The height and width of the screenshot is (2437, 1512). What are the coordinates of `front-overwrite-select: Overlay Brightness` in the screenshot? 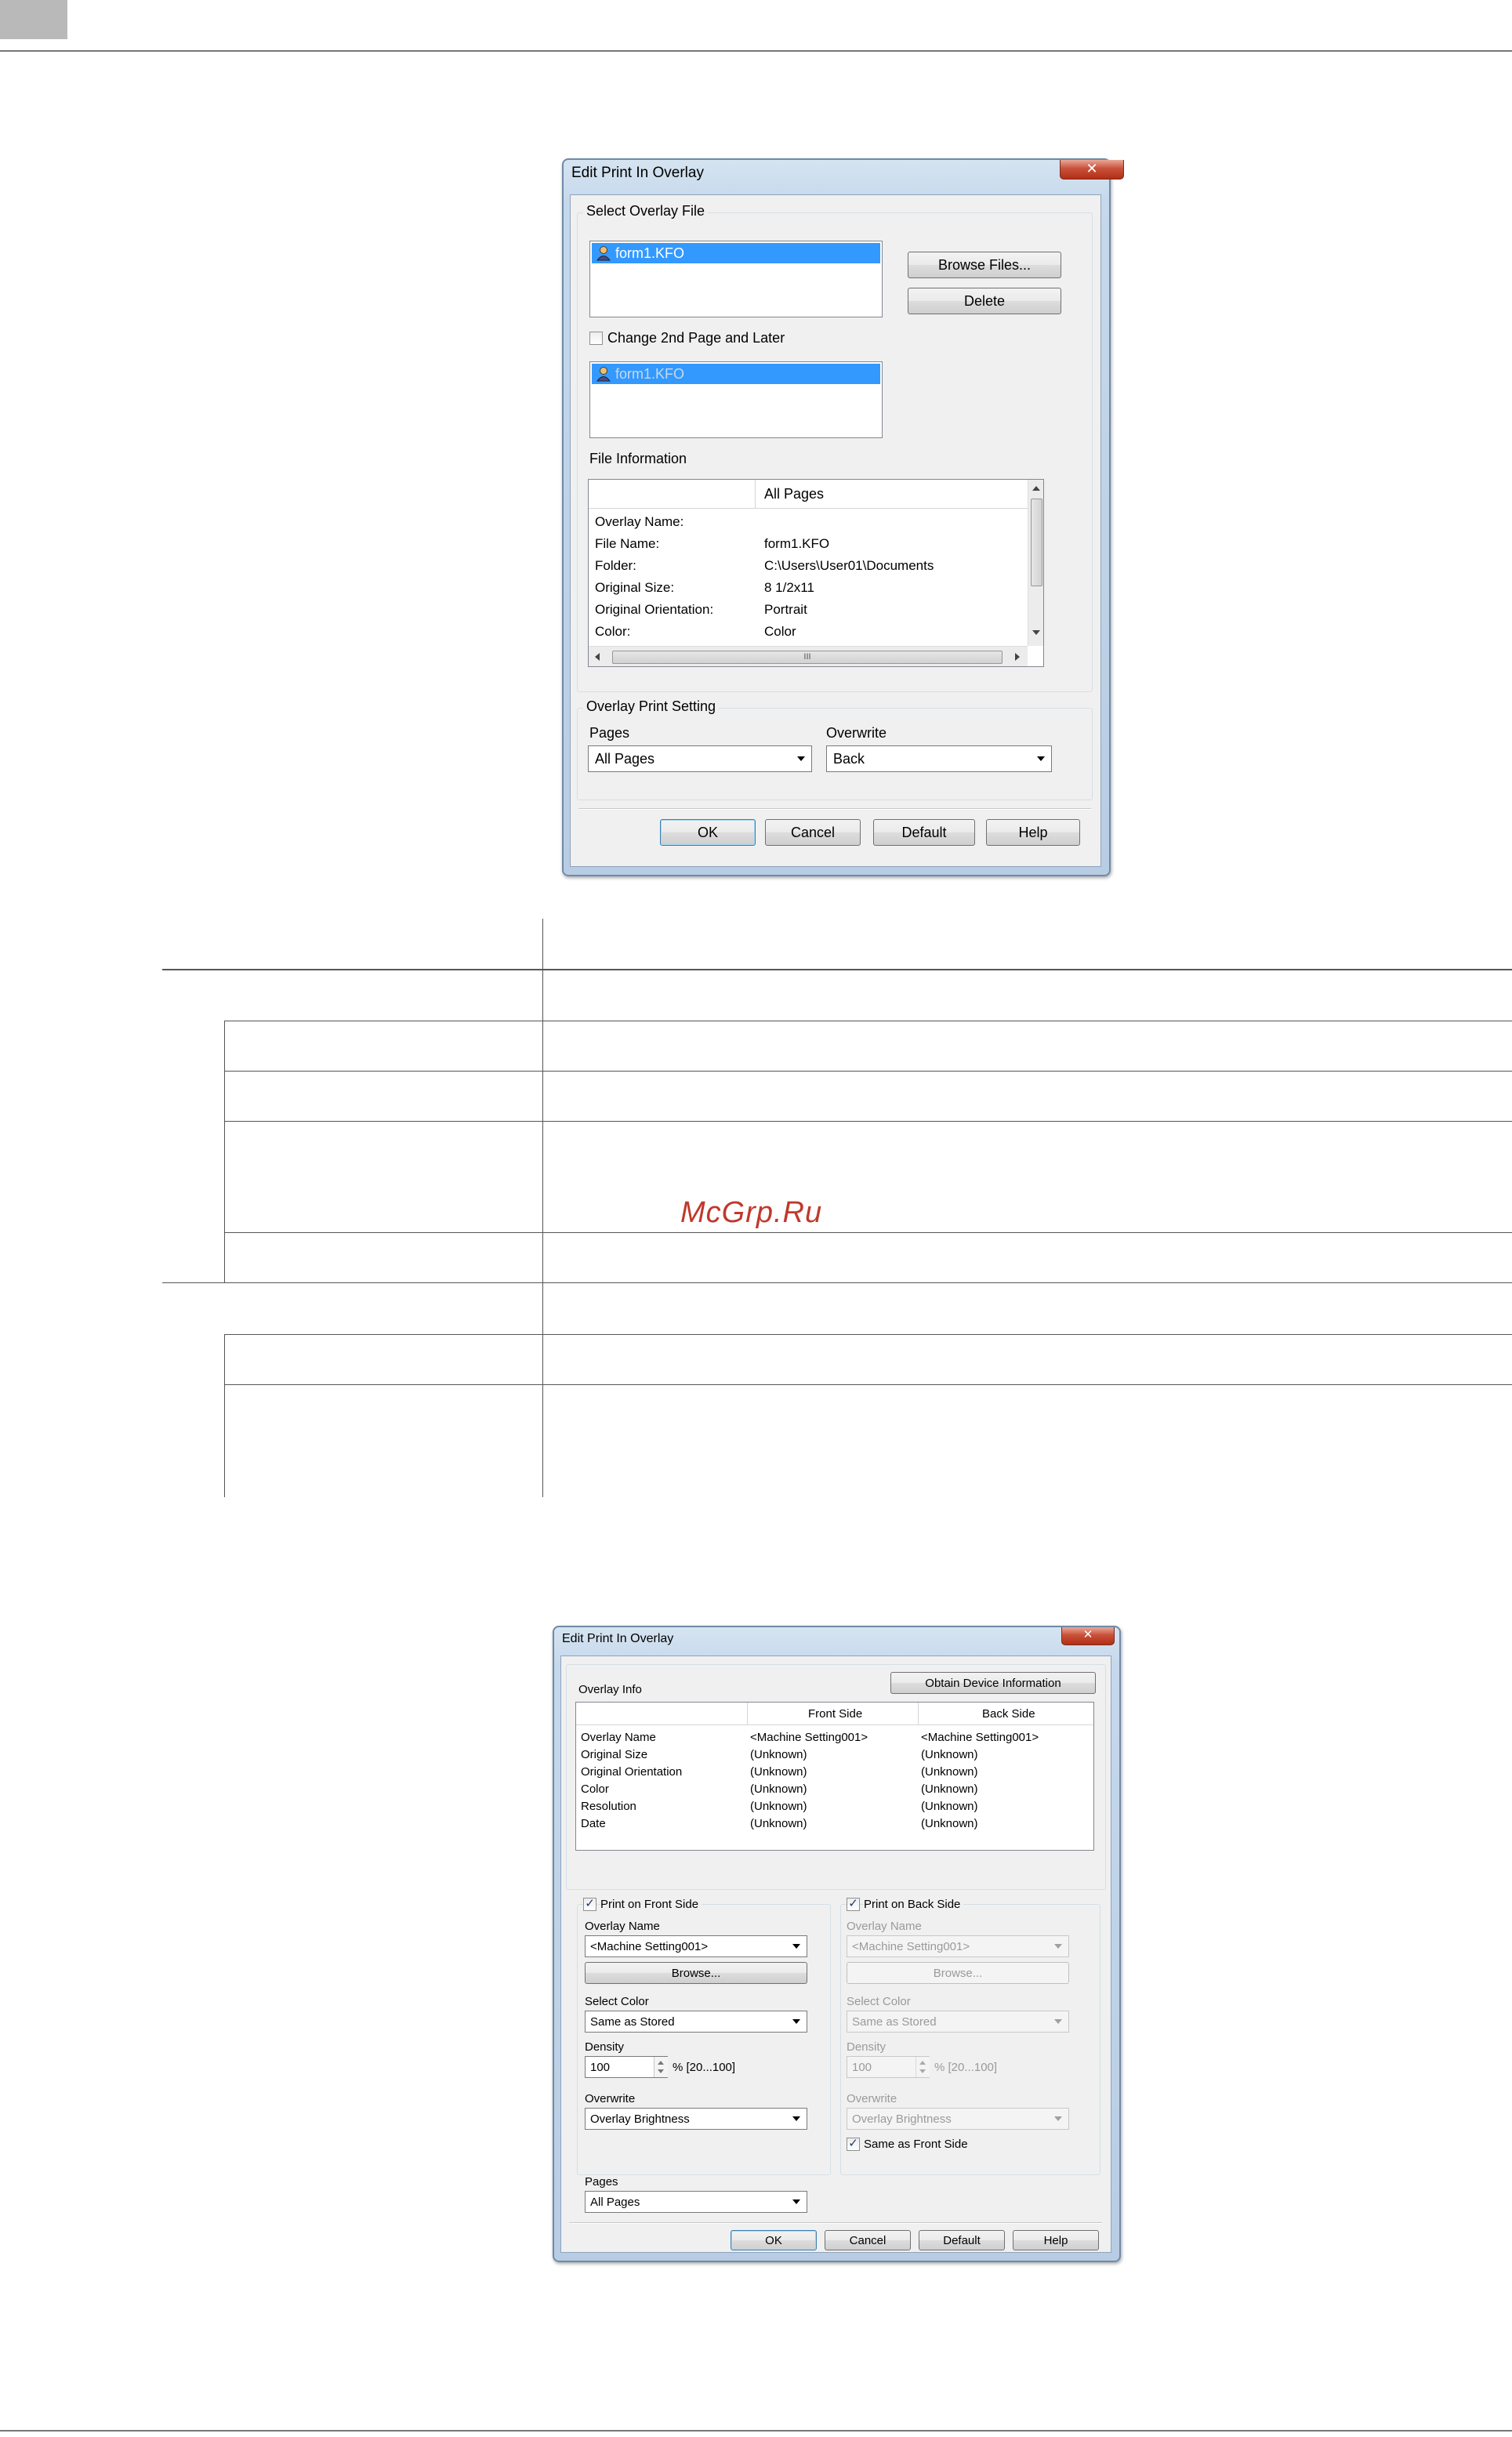 It's located at (696, 2119).